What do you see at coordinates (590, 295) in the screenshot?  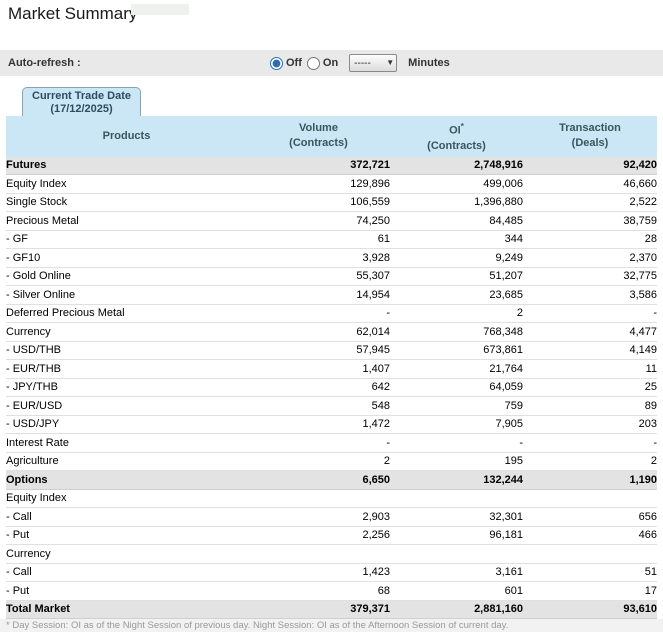 I see `transaction-cell: 3,586` at bounding box center [590, 295].